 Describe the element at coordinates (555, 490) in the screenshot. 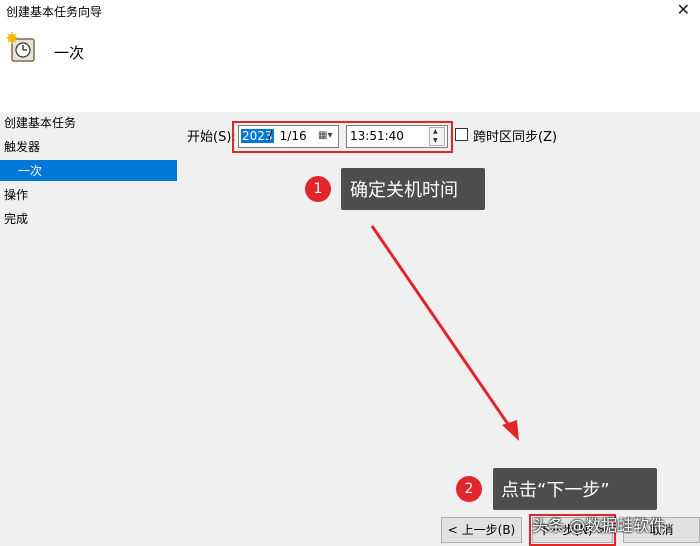

I see `step-2-text: 点击“下一步”` at that location.